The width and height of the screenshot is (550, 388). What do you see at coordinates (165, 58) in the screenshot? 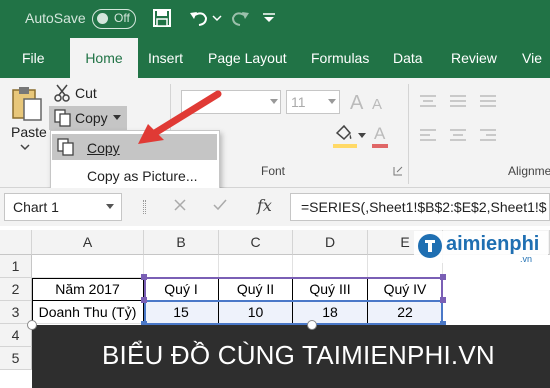
I see `tab-insert: Insert` at bounding box center [165, 58].